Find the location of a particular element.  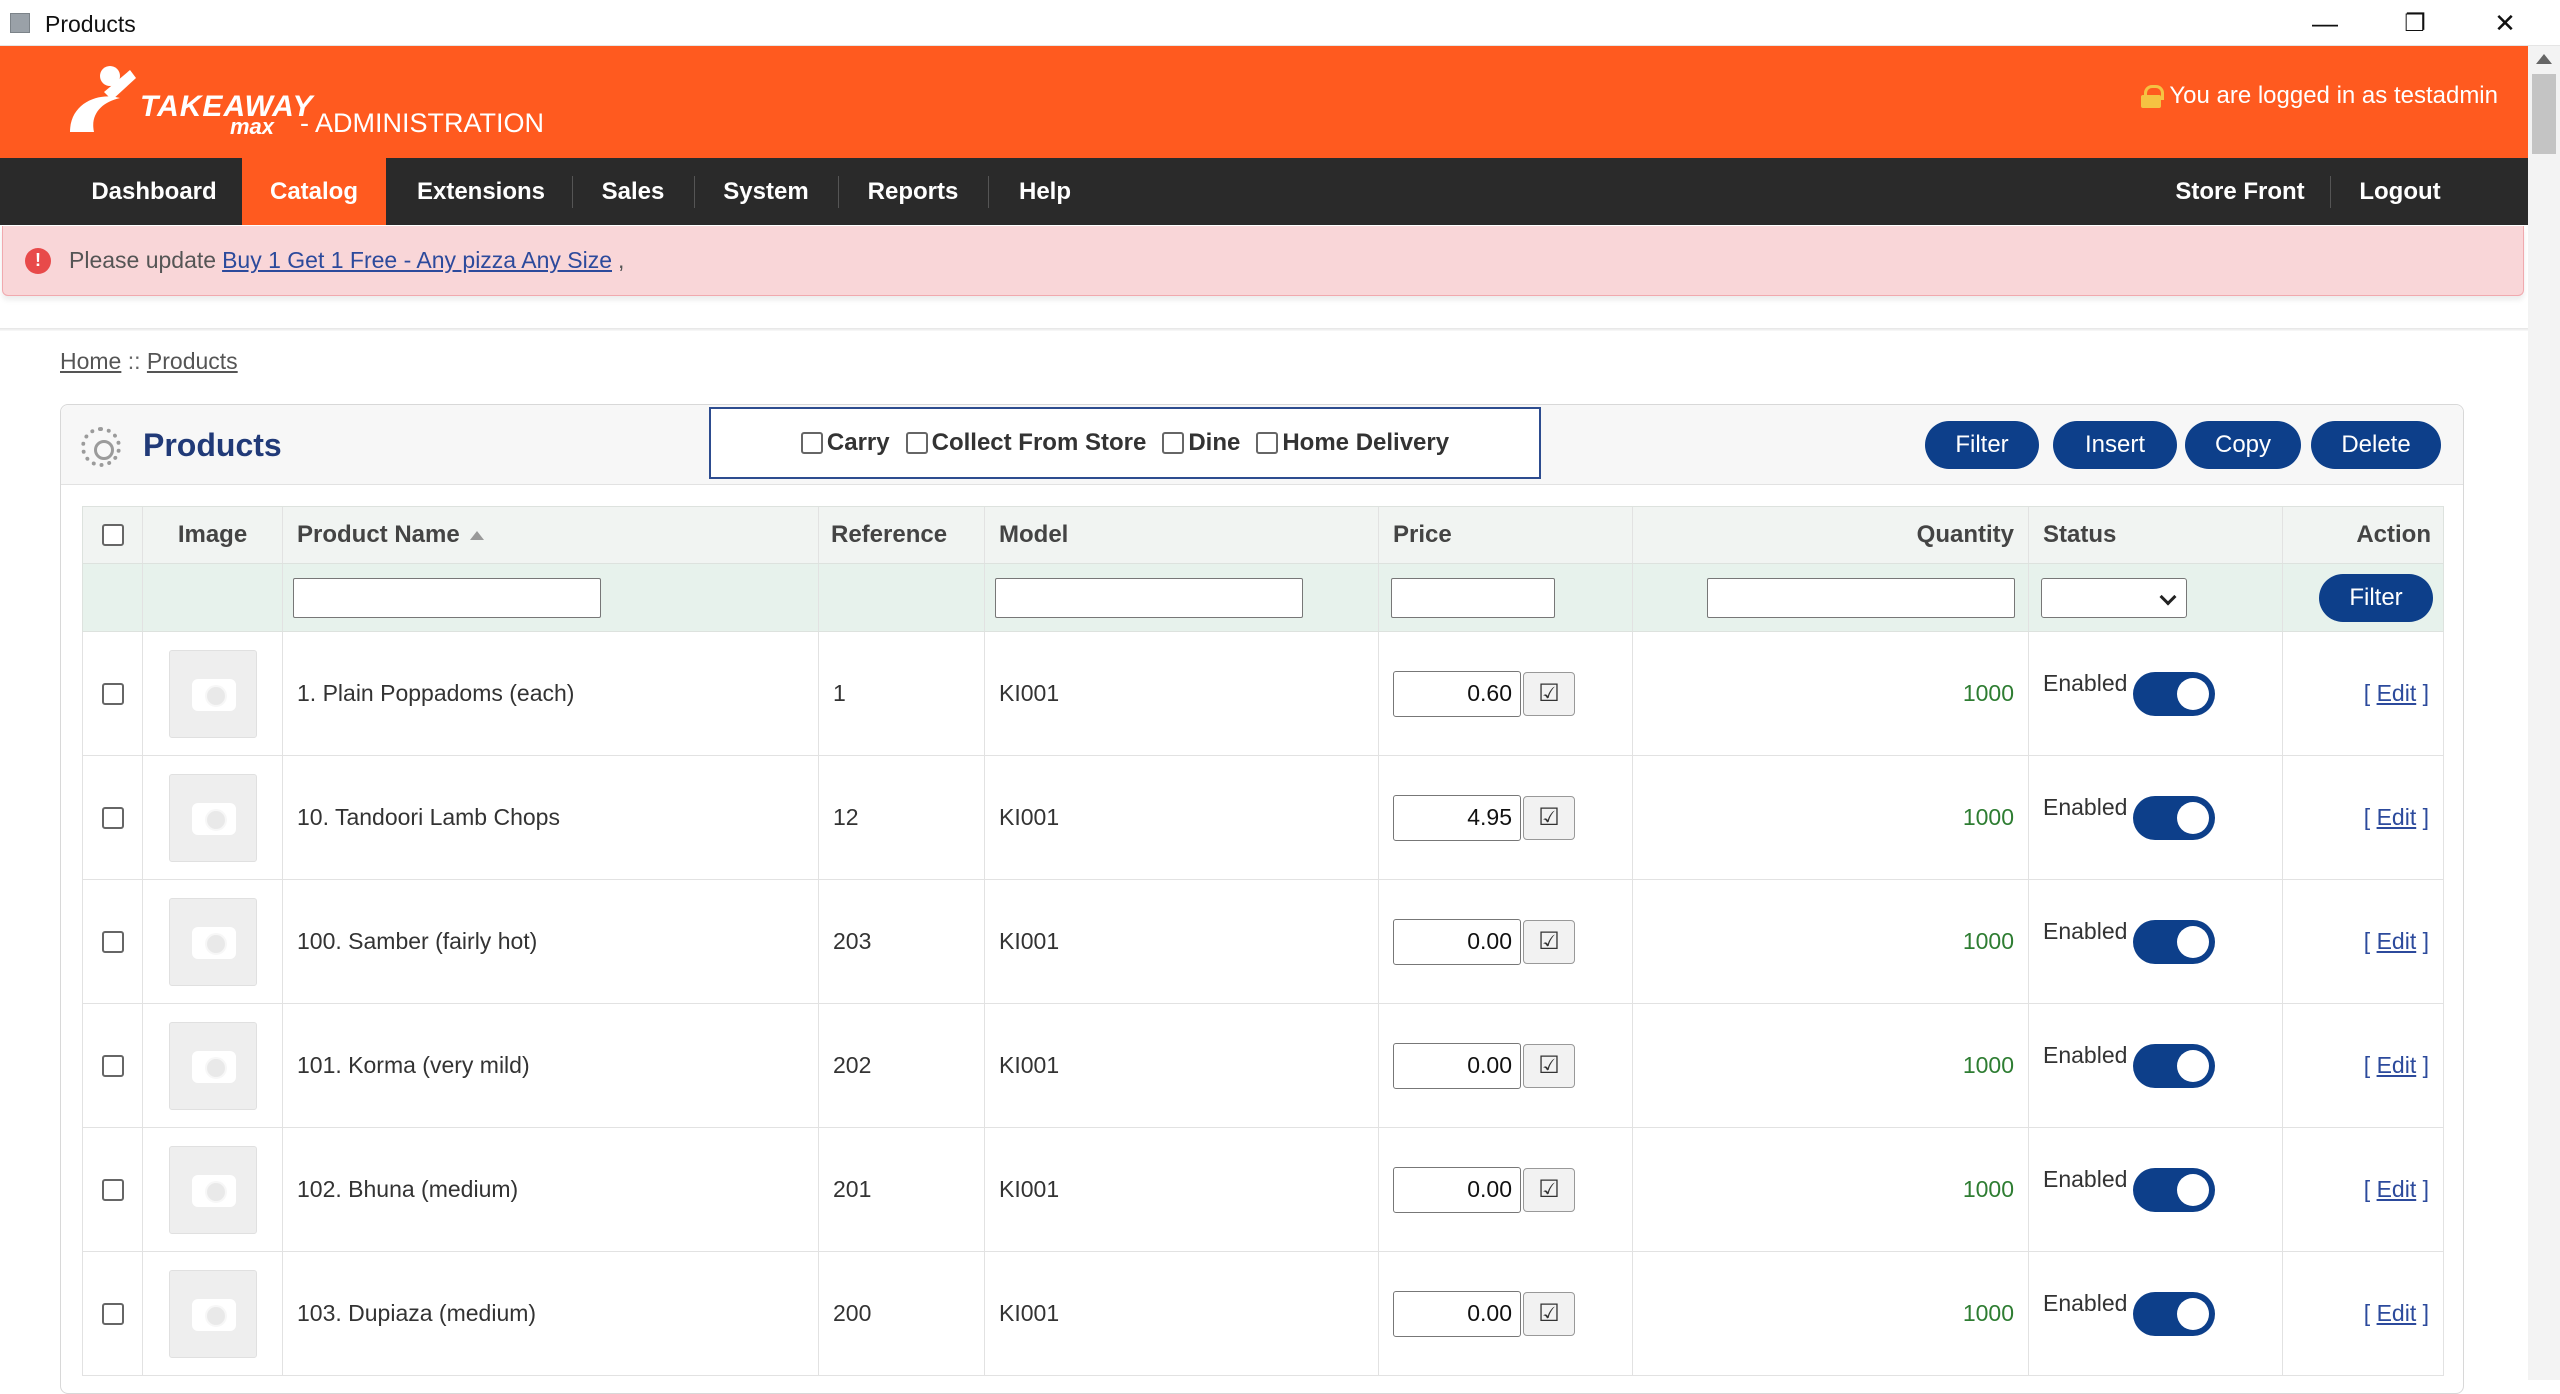

quantity-filter-input is located at coordinates (1861, 597).